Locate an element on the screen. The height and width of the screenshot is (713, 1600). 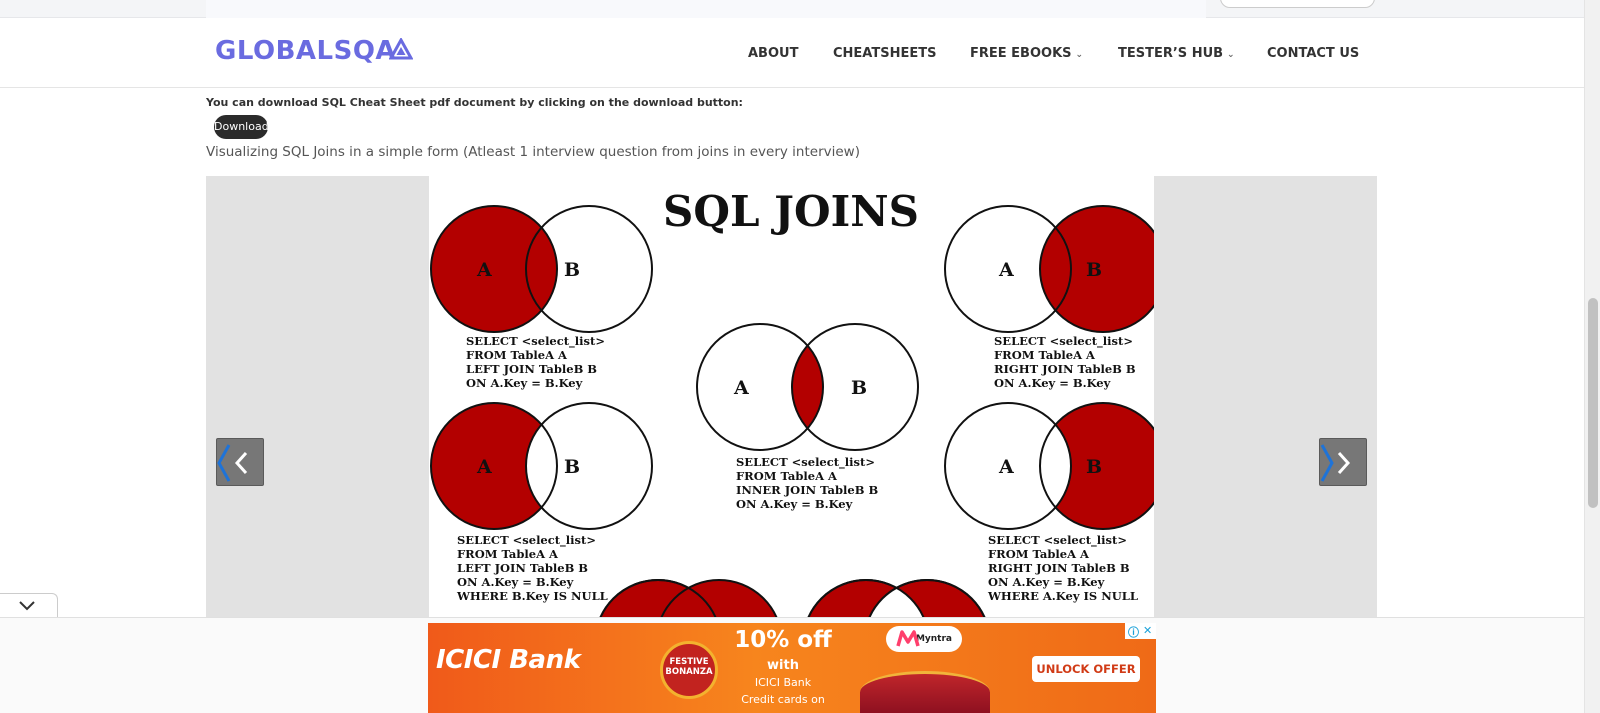
nav-about: ABOUT is located at coordinates (773, 53).